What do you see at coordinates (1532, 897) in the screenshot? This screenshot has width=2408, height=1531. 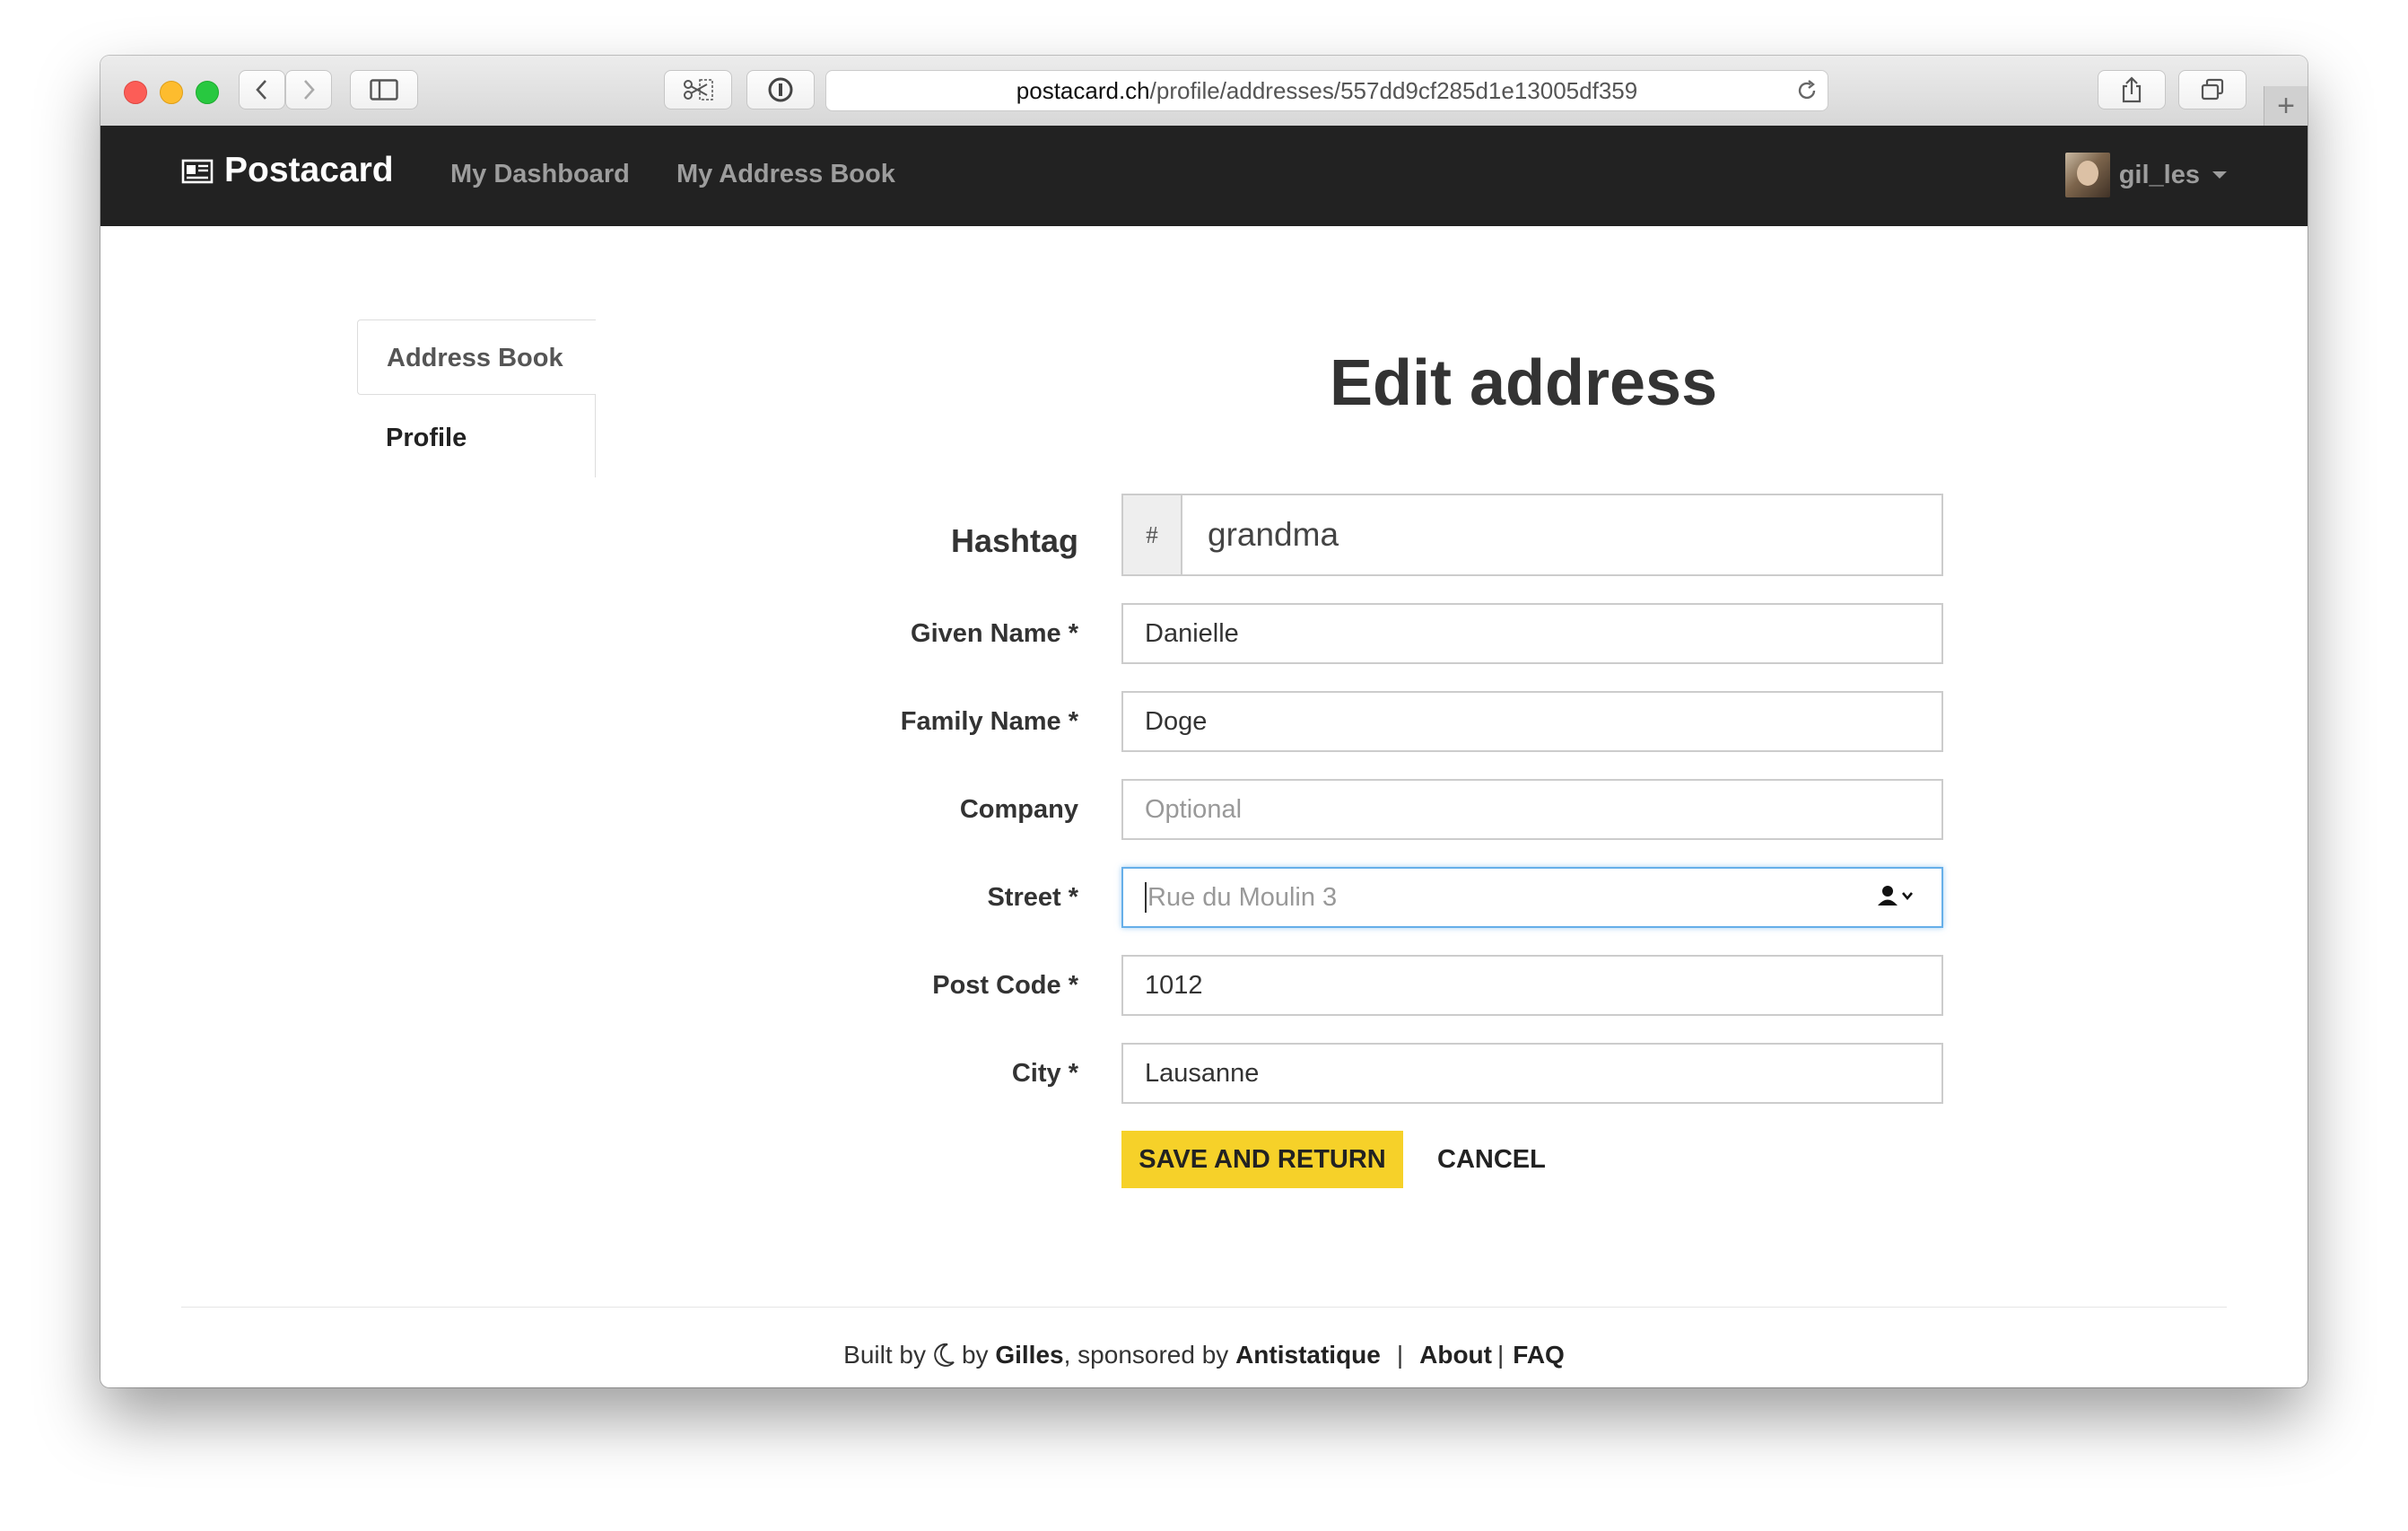 I see `street-input: Rue du Moulin 3` at bounding box center [1532, 897].